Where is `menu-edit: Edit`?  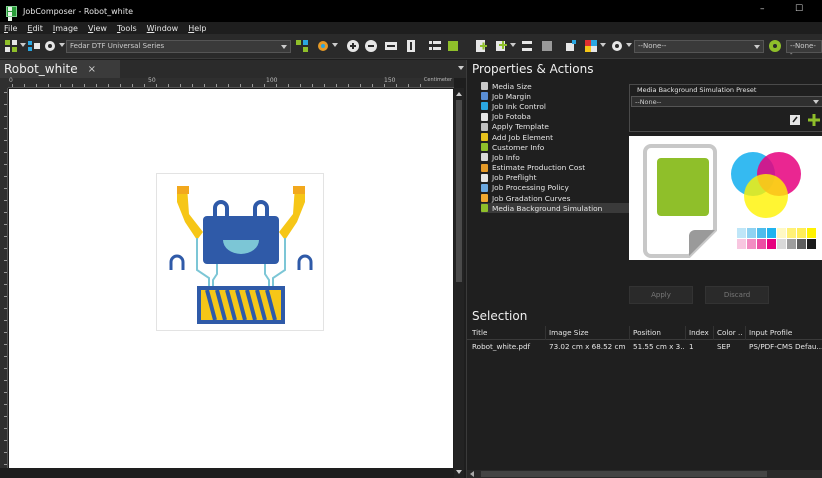 menu-edit: Edit is located at coordinates (35, 28).